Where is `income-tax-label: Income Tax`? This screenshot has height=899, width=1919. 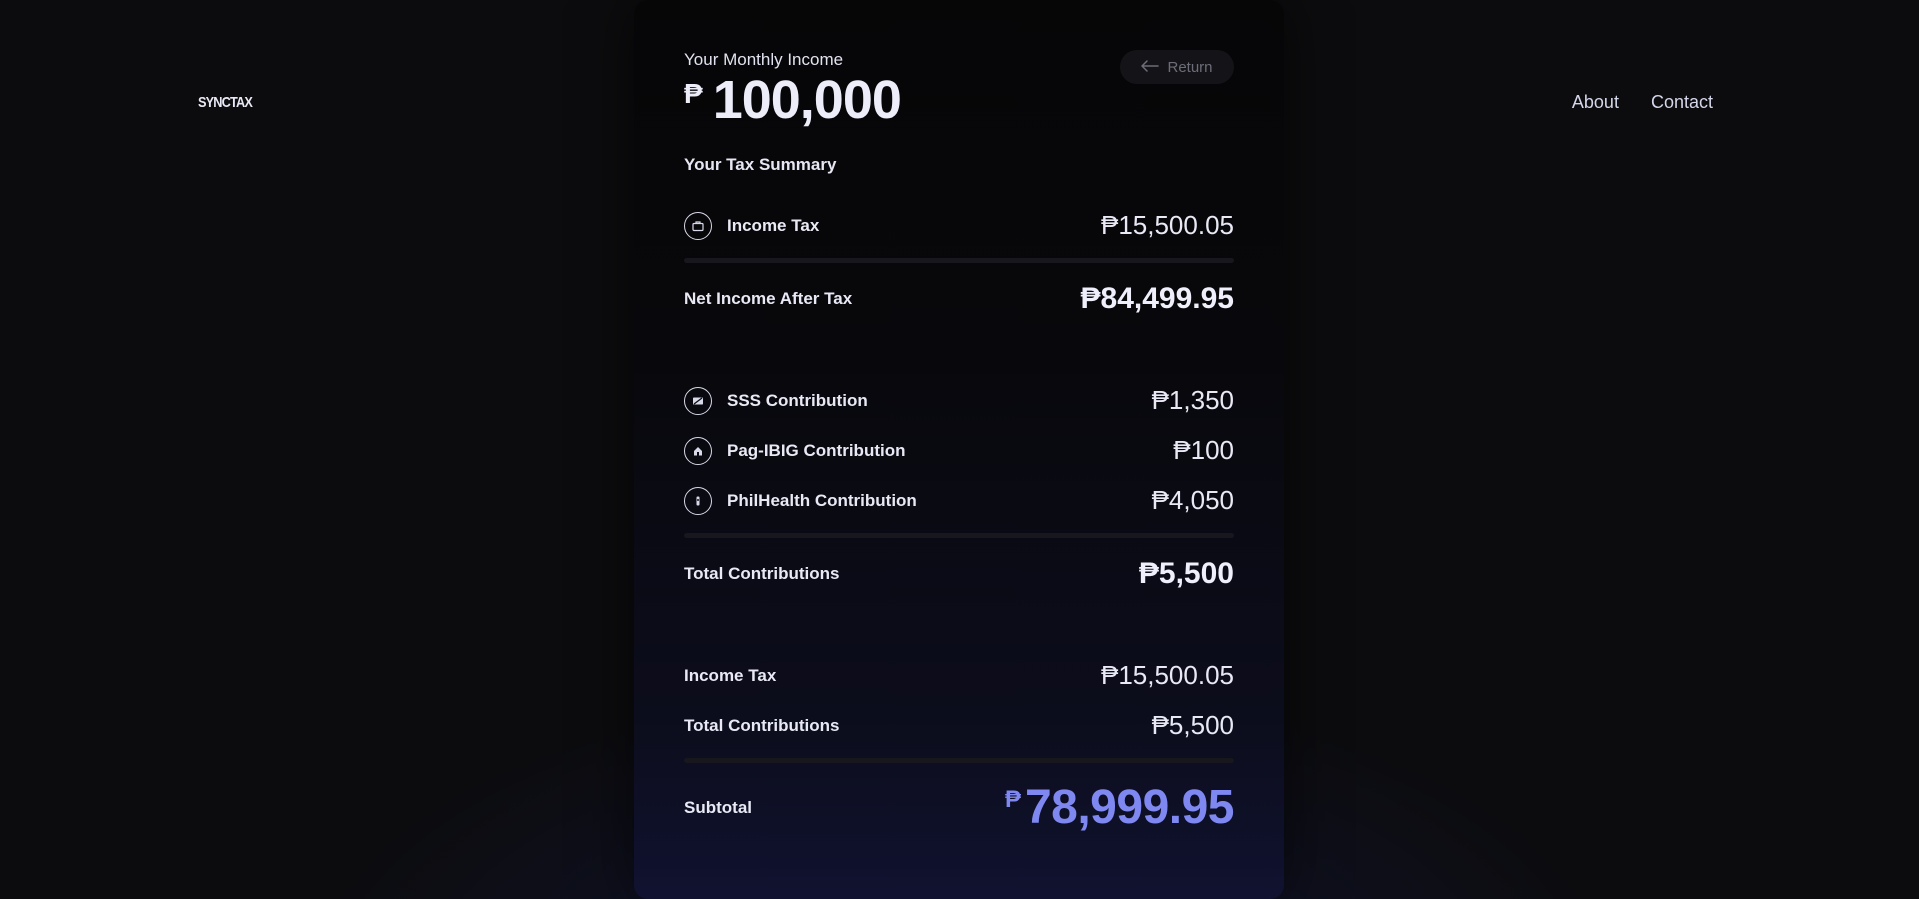
income-tax-label: Income Tax is located at coordinates (773, 225).